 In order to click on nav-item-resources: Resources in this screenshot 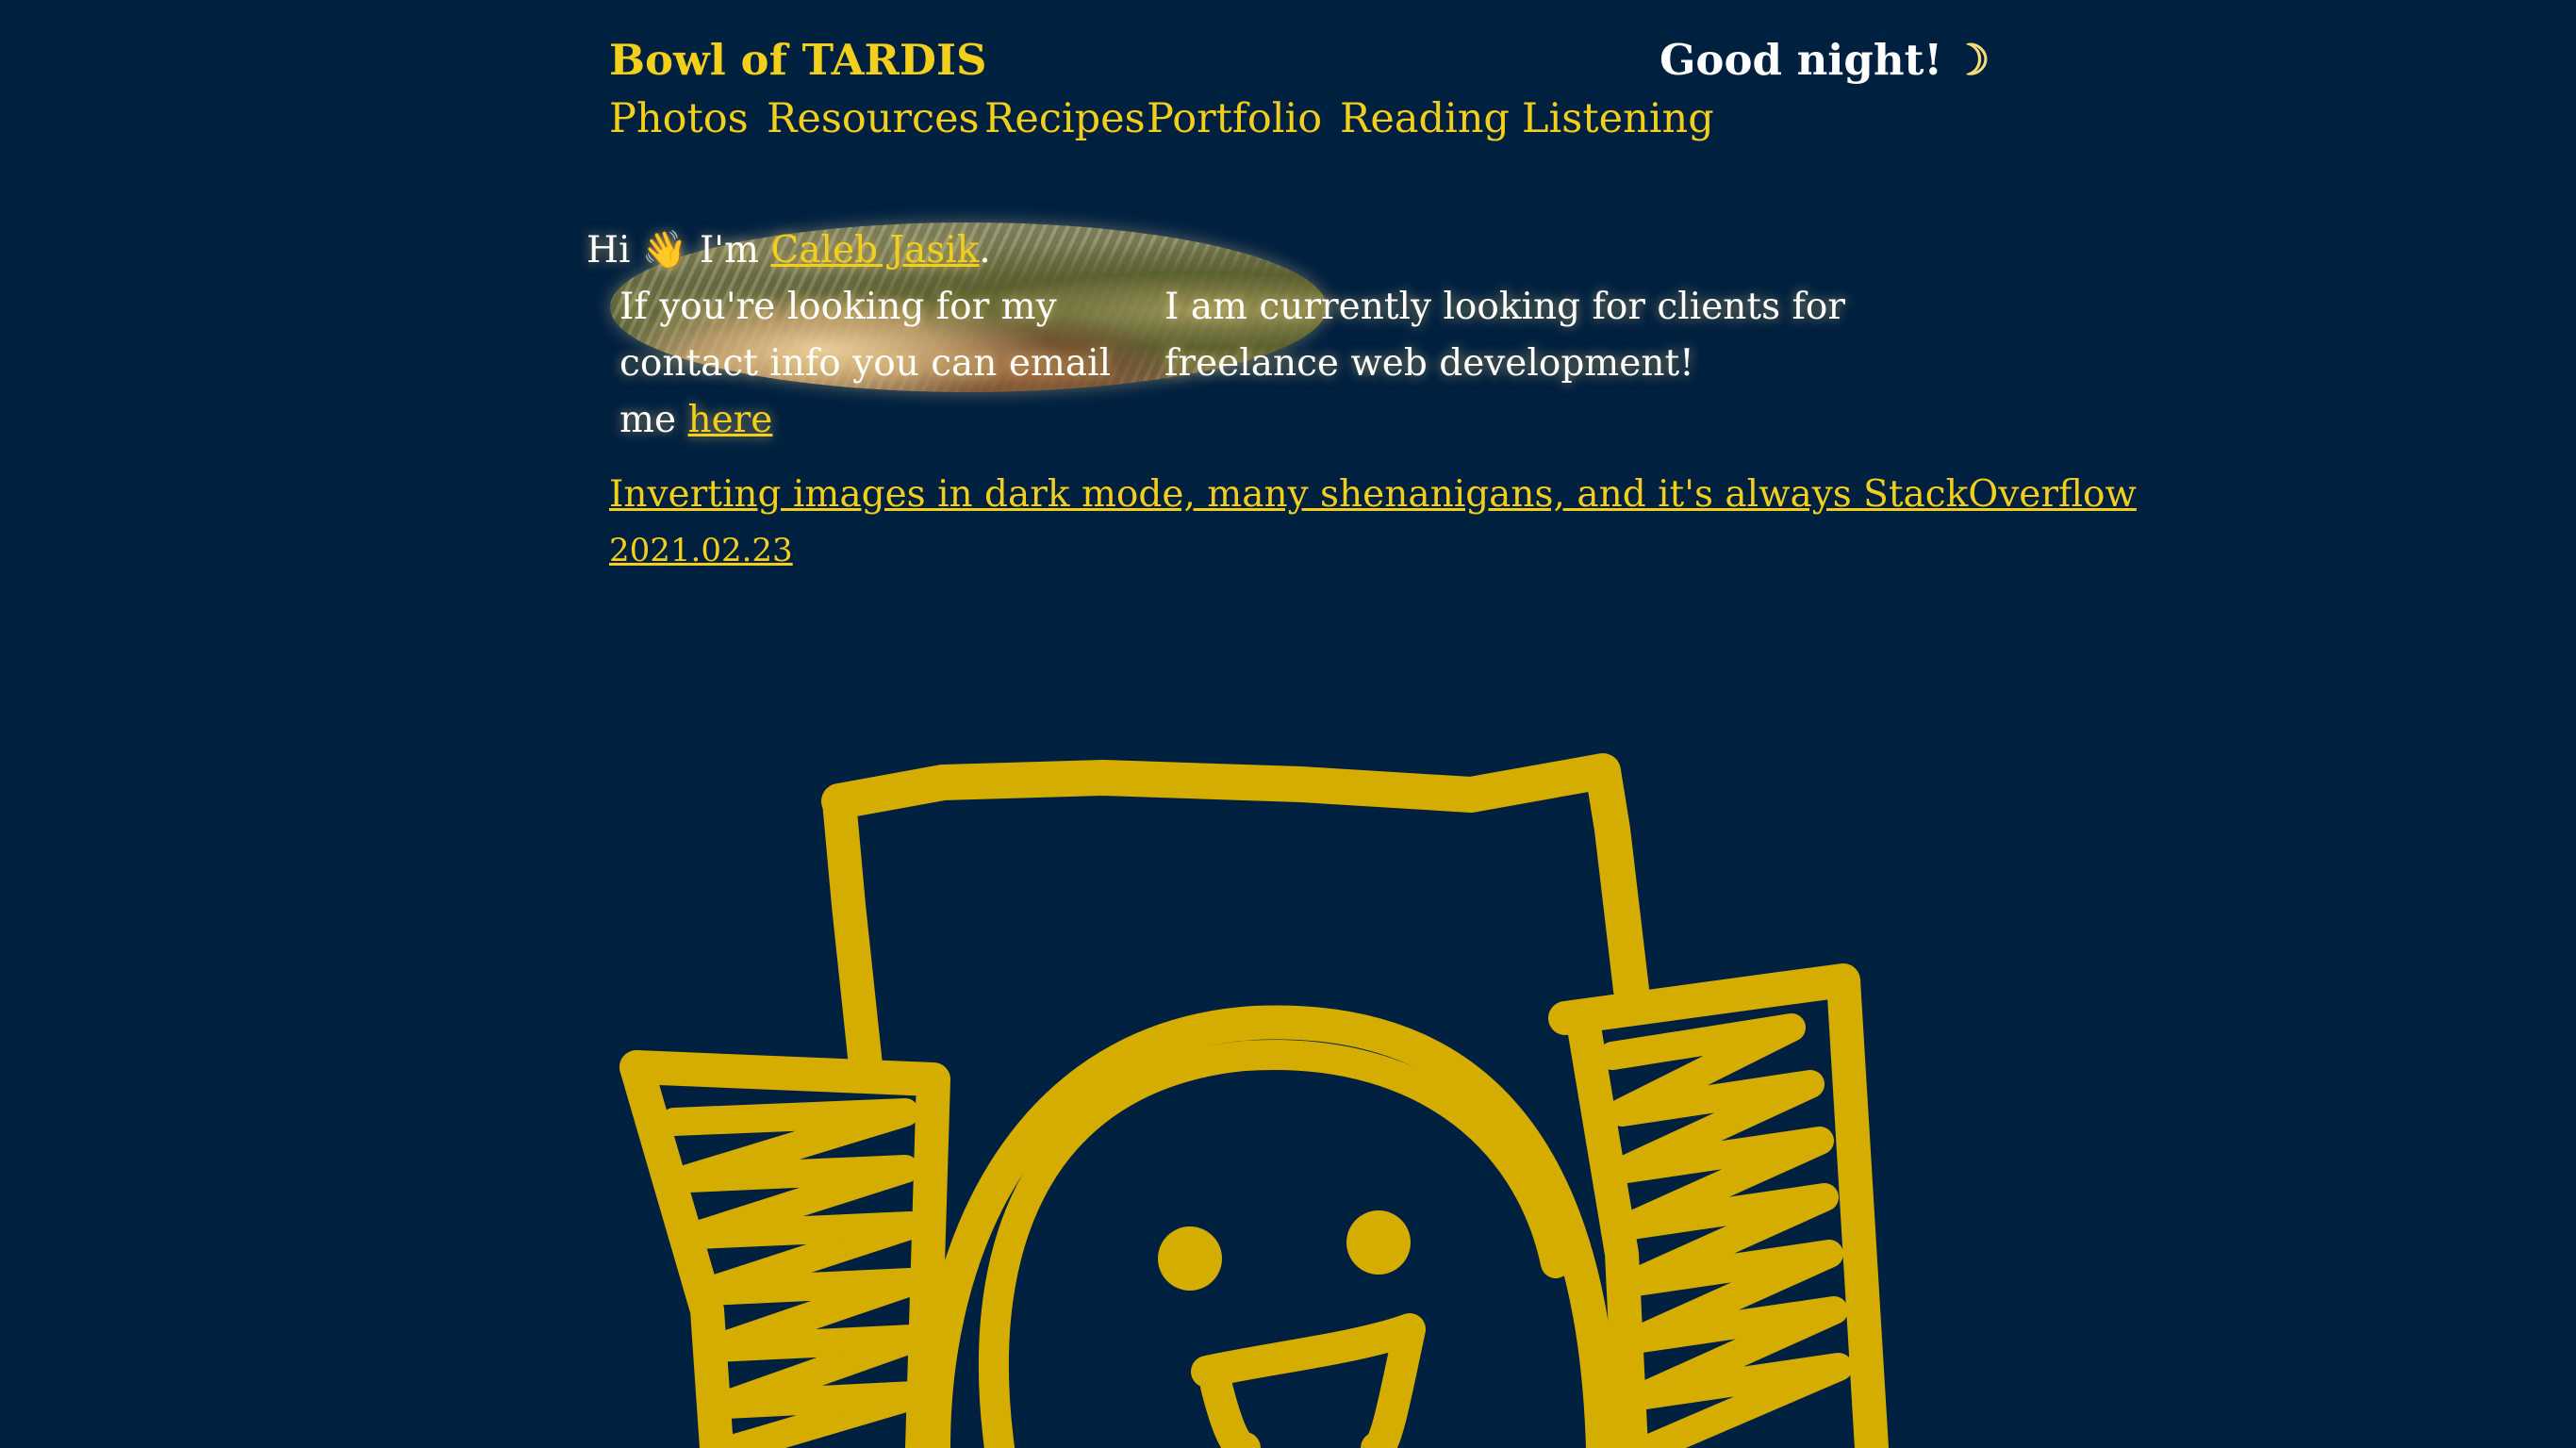, I will do `click(873, 118)`.